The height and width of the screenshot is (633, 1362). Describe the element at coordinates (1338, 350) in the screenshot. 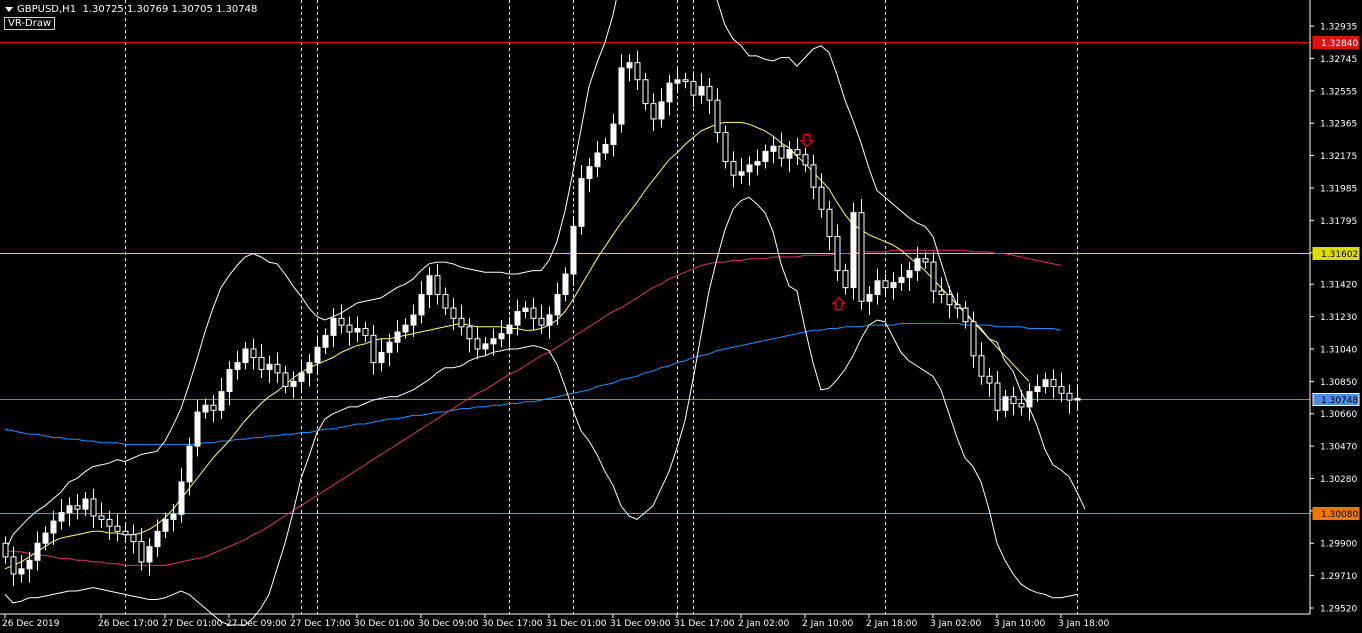

I see `price-tick-label: 1.31040` at that location.